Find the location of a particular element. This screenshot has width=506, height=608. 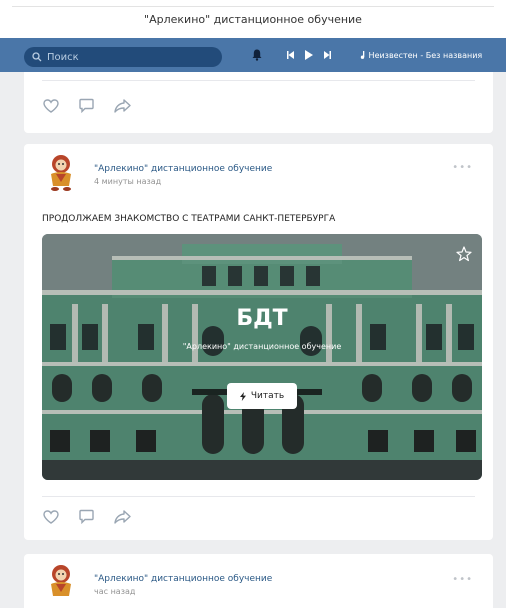

next-icon is located at coordinates (327, 55).